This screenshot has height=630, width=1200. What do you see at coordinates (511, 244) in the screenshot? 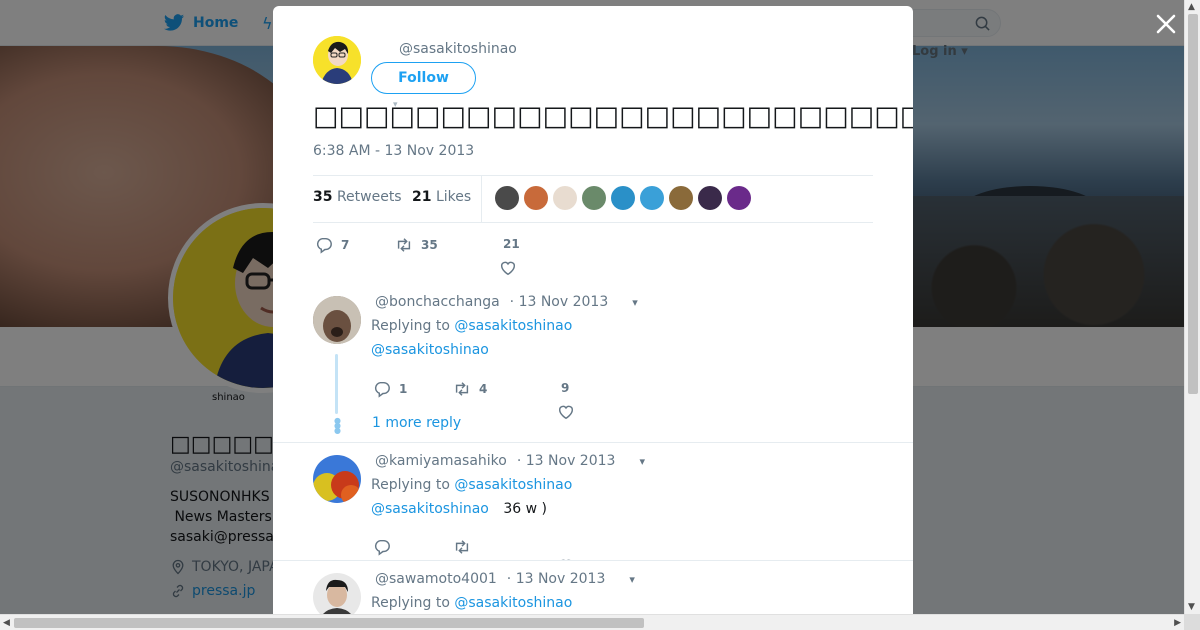
I see `like-count: 21` at bounding box center [511, 244].